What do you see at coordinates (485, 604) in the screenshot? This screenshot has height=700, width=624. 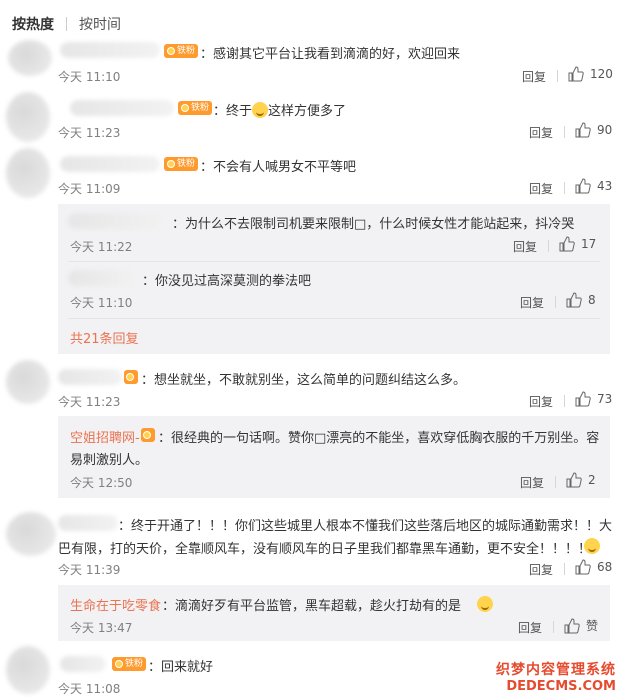 I see `surprised-emoji-icon` at bounding box center [485, 604].